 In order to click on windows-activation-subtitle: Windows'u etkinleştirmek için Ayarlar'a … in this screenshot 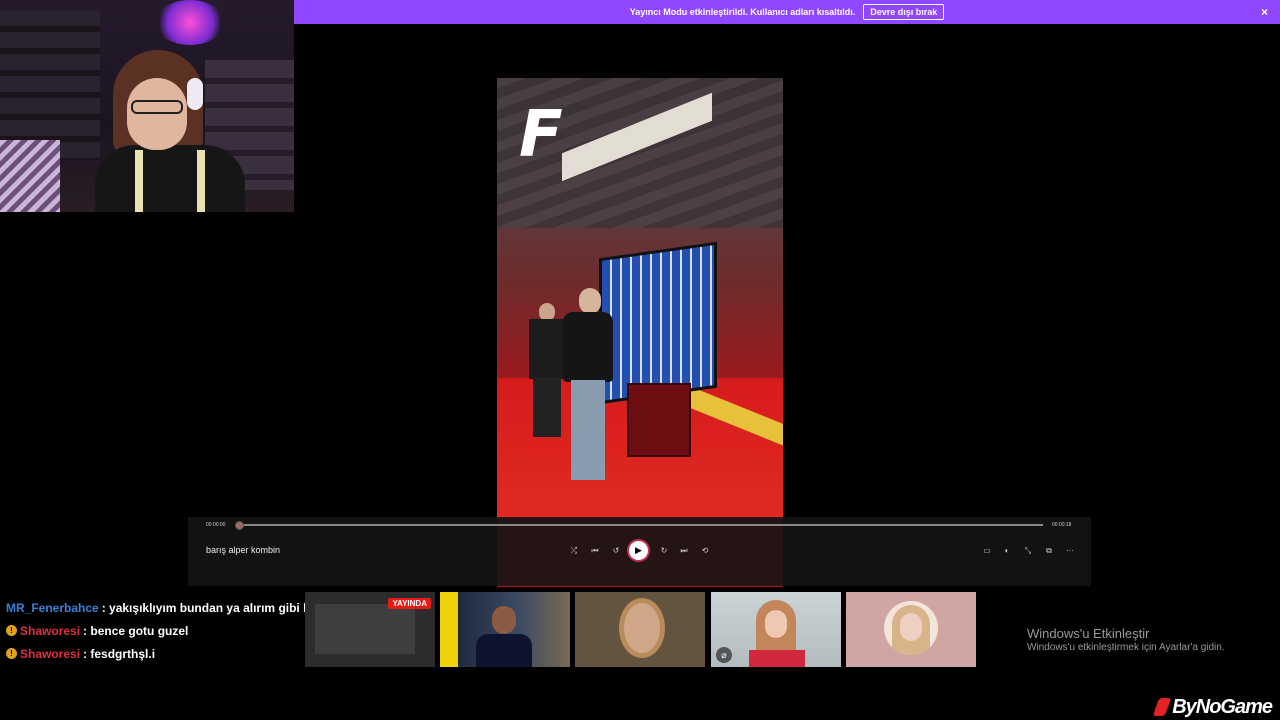, I will do `click(1126, 647)`.